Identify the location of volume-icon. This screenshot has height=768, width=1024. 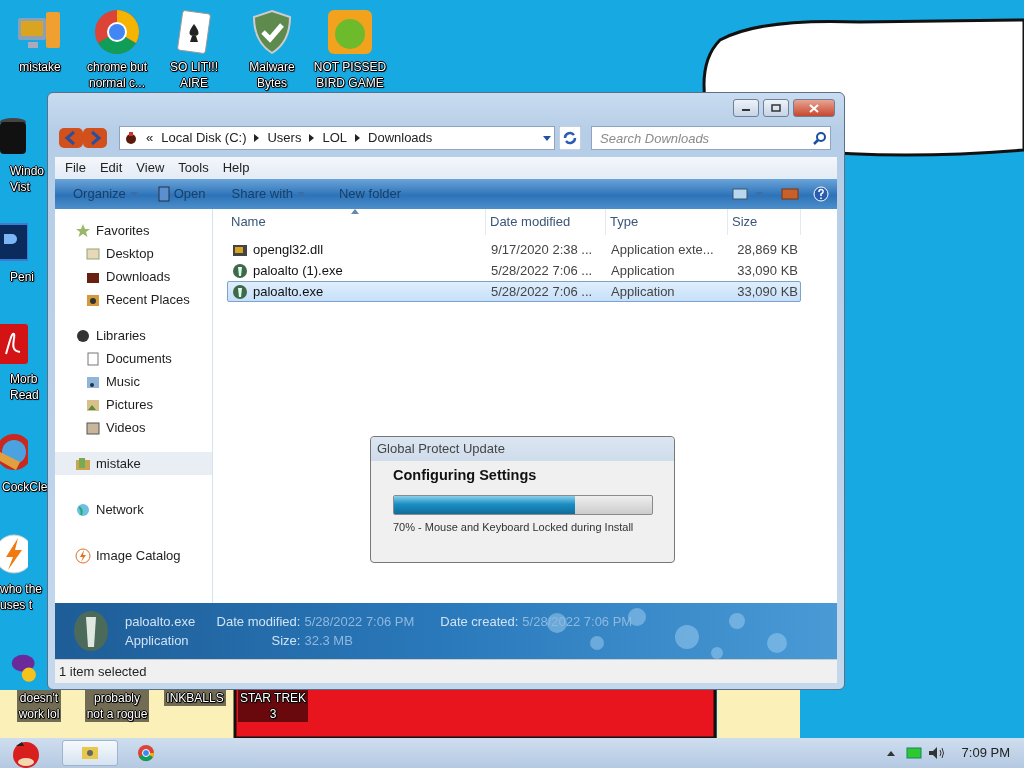
(936, 753).